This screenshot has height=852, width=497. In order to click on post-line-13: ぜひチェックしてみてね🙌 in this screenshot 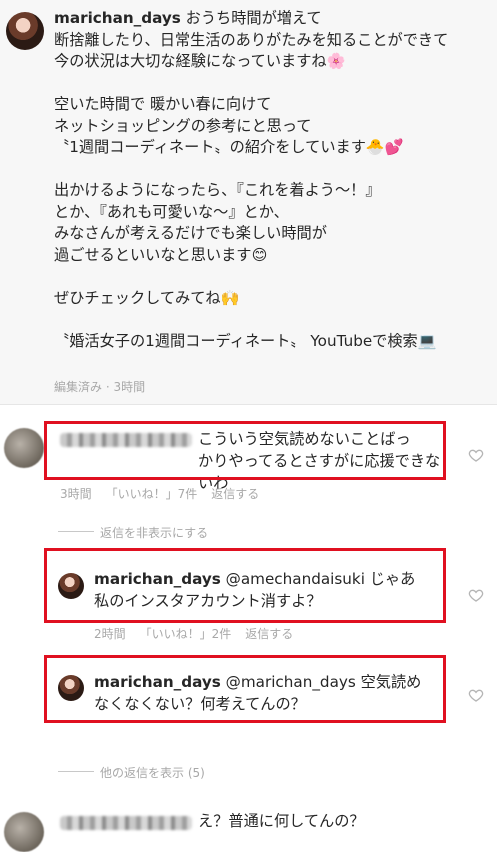, I will do `click(147, 297)`.